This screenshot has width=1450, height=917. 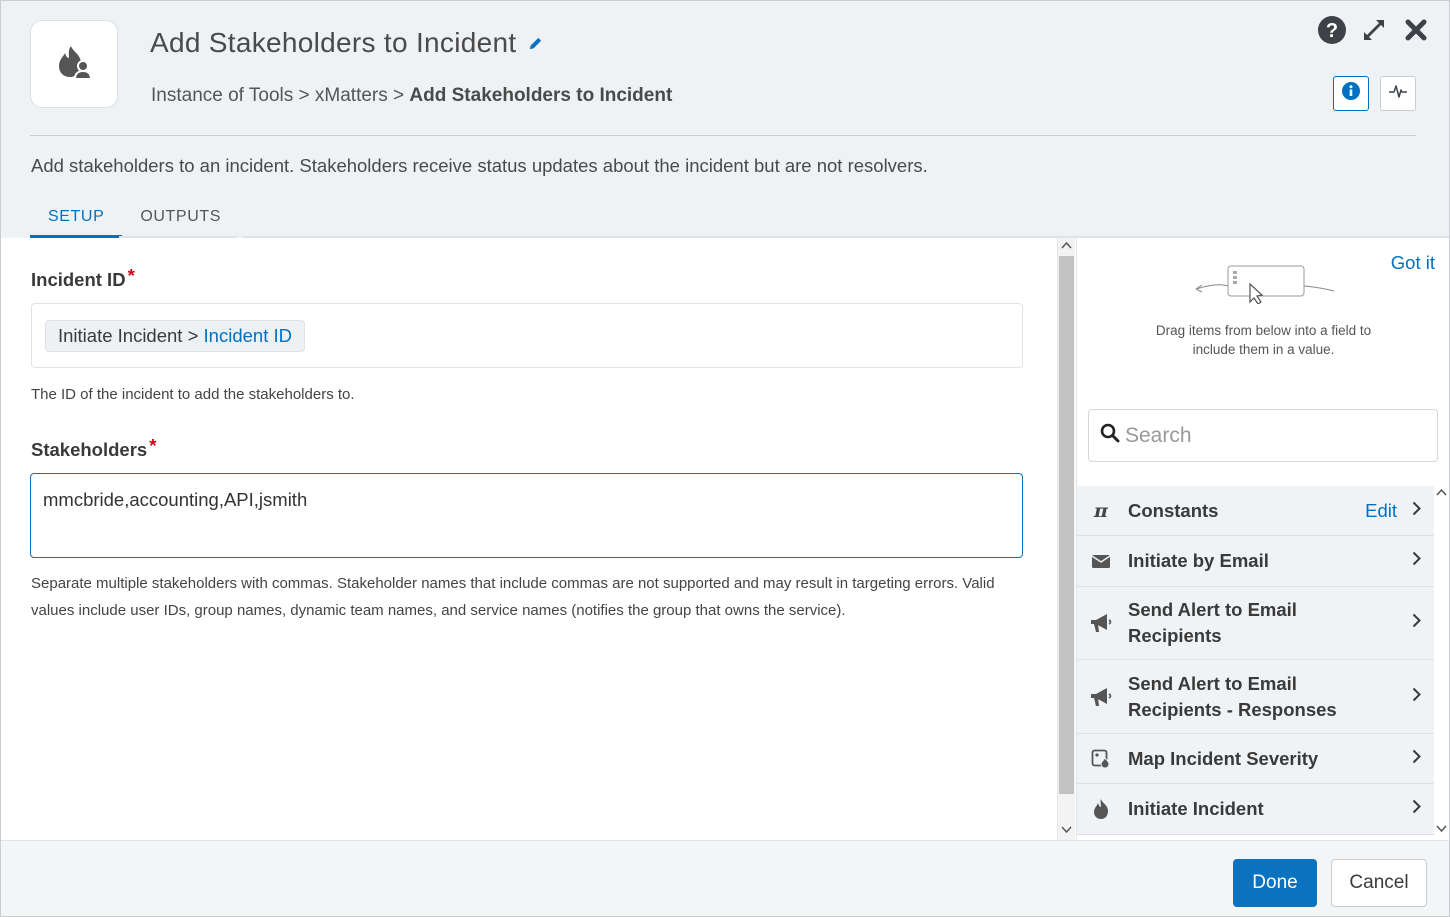 I want to click on info-icon, so click(x=1351, y=93).